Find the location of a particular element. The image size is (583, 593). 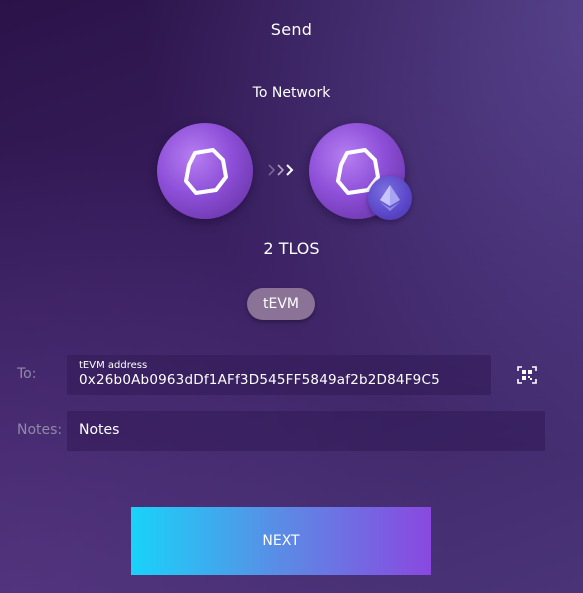

to-label: To: is located at coordinates (27, 374).